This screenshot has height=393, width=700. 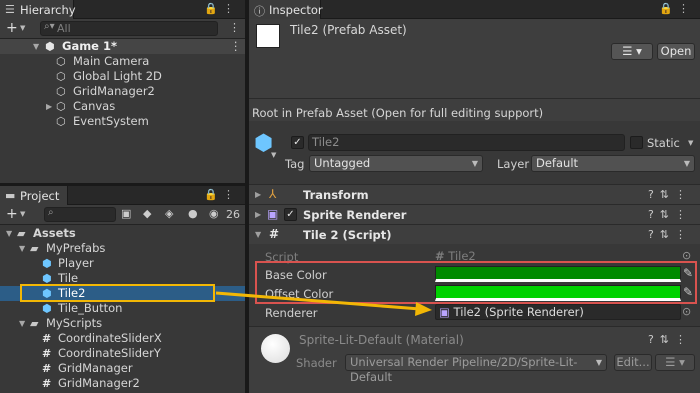 I want to click on project-tab: ▬ Project, so click(x=34, y=195).